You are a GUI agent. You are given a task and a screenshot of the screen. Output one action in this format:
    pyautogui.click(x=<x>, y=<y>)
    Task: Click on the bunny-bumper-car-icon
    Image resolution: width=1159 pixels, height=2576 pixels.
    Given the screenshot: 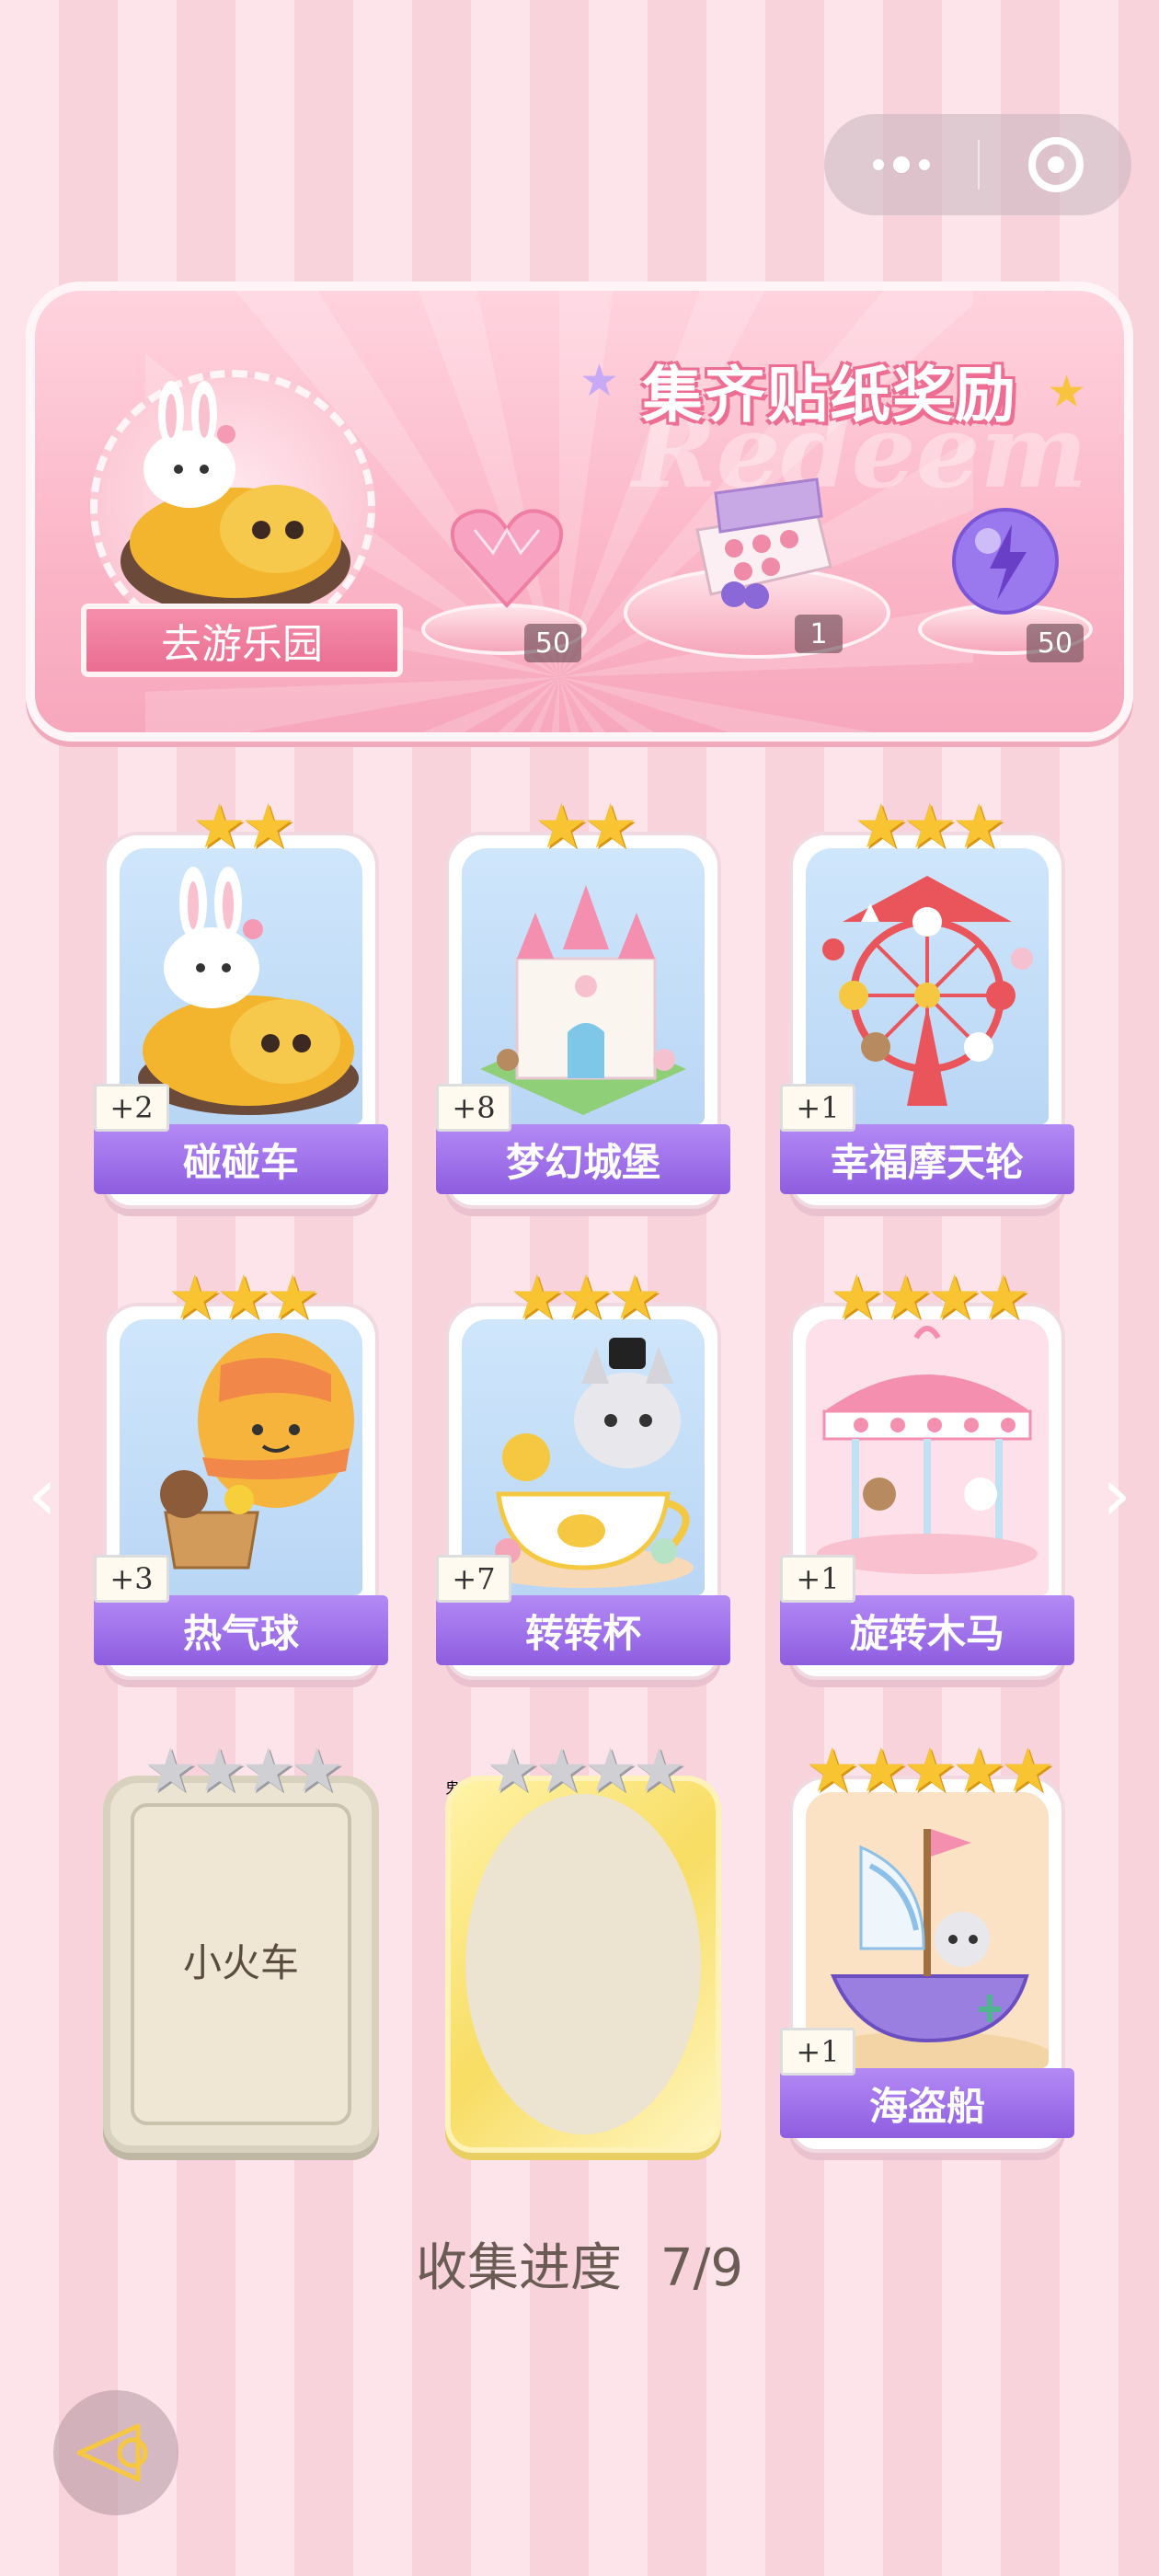 What is the action you would take?
    pyautogui.click(x=235, y=498)
    